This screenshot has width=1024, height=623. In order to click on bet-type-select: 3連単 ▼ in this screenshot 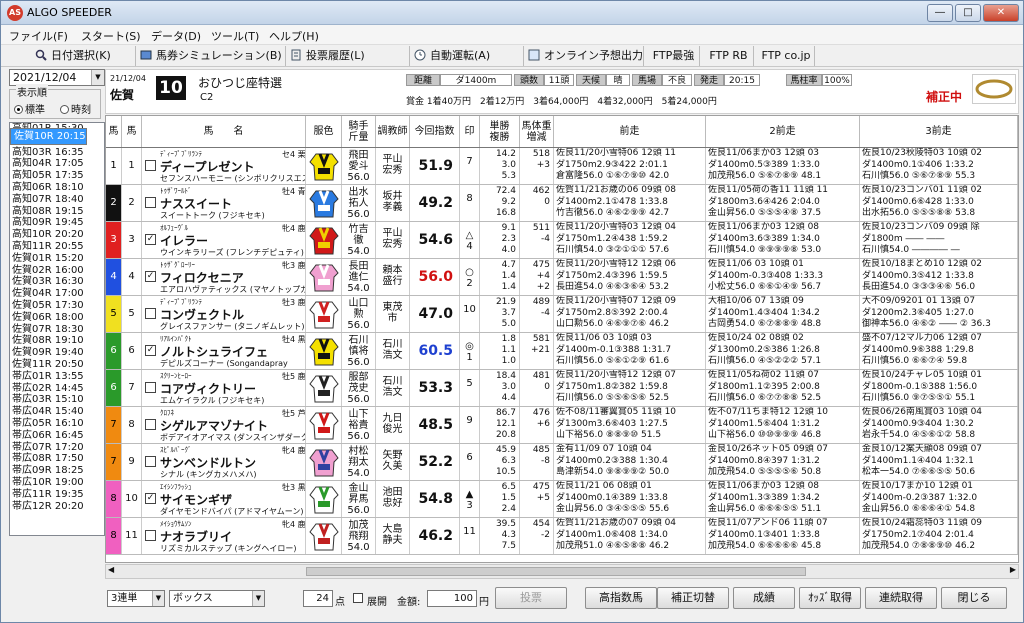, I will do `click(136, 598)`.